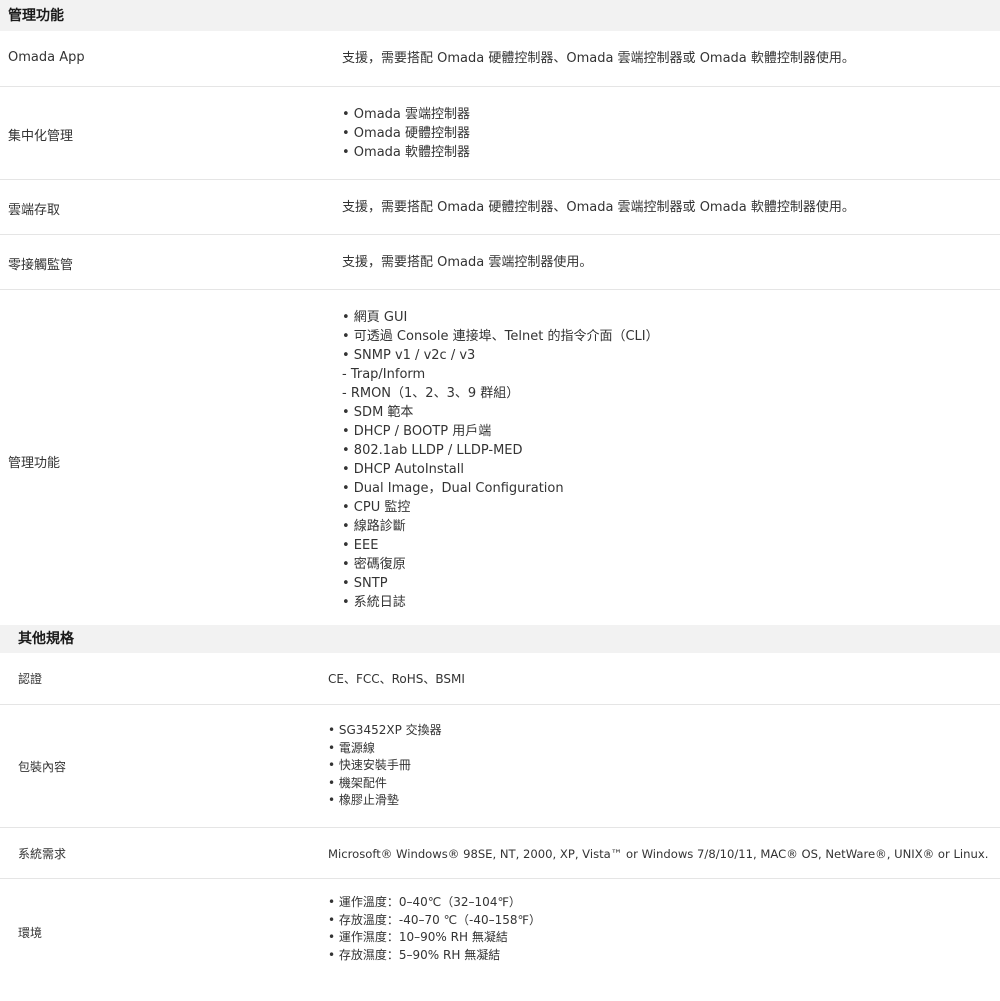 The image size is (1000, 1001). I want to click on list-item: • 線路診斷, so click(374, 526).